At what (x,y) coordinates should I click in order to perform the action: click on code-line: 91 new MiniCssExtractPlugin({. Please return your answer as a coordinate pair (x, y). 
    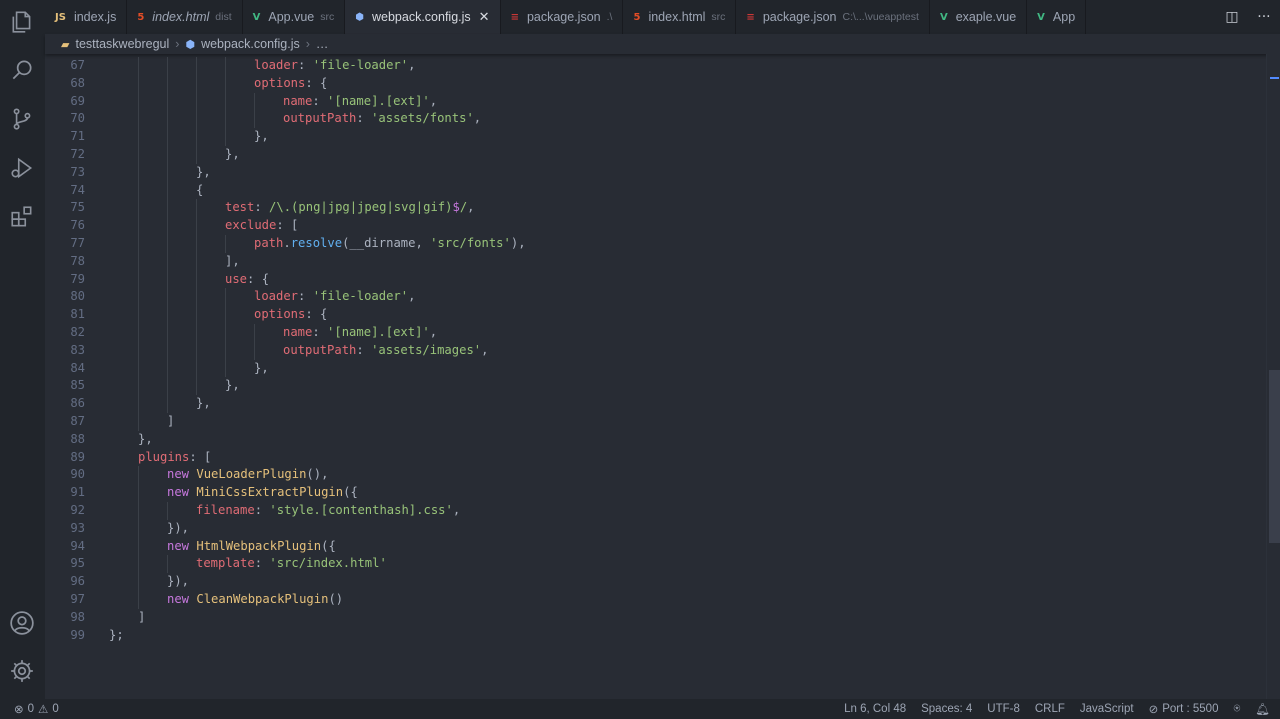
    Looking at the image, I should click on (645, 493).